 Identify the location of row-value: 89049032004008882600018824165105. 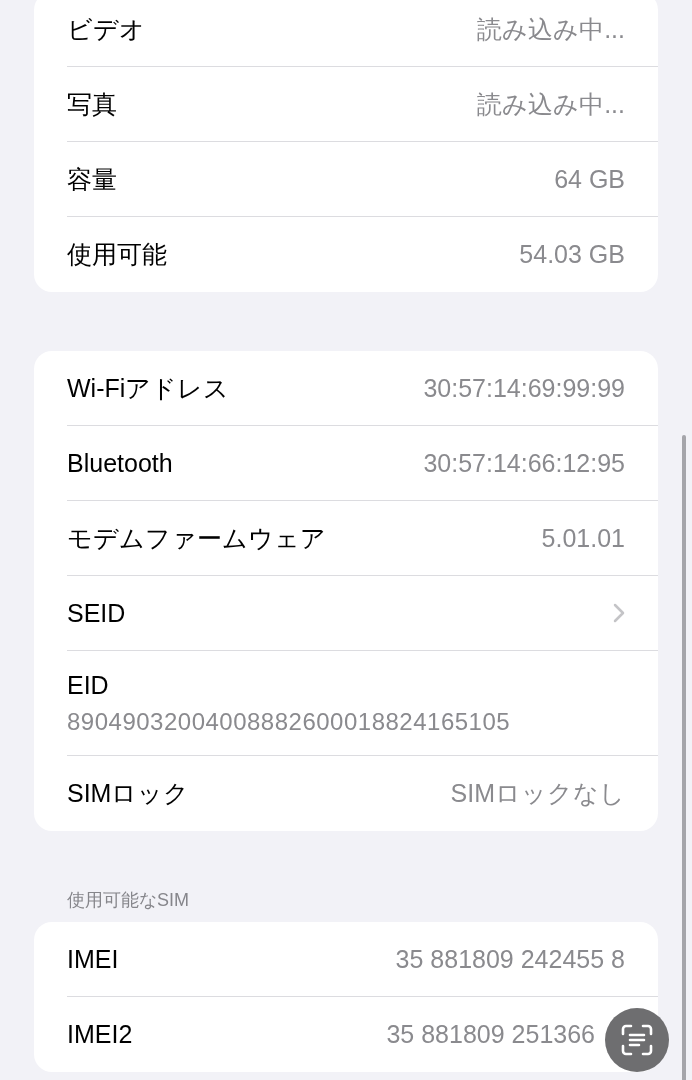
(289, 721).